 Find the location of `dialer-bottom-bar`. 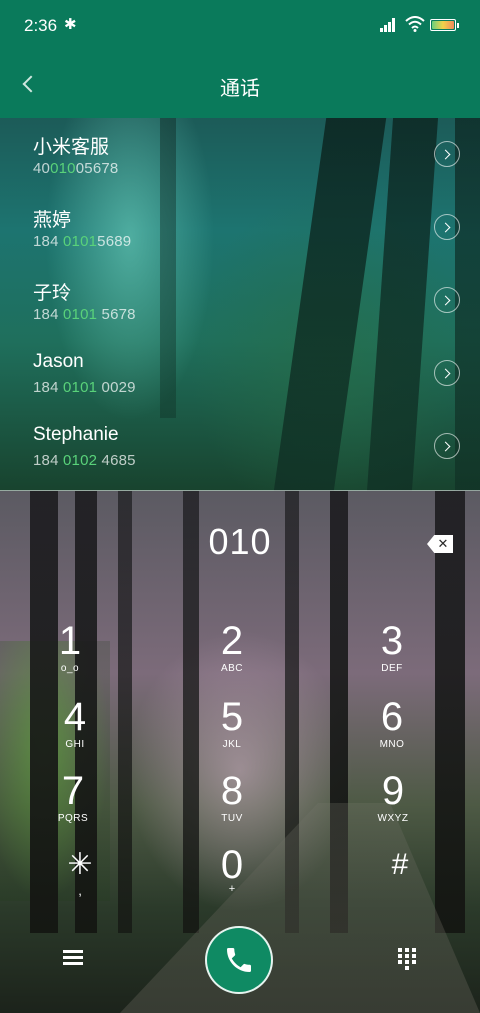

dialer-bottom-bar is located at coordinates (240, 960).